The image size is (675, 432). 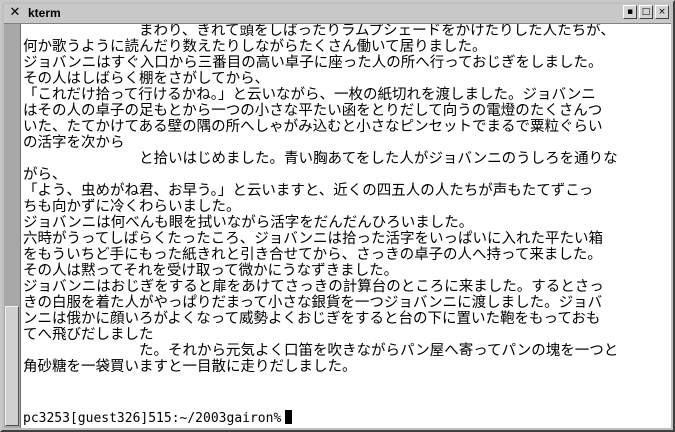 What do you see at coordinates (211, 271) in the screenshot?
I see `terminal-line: その人は黙ってそれを受け取って微かにうなずきました。` at bounding box center [211, 271].